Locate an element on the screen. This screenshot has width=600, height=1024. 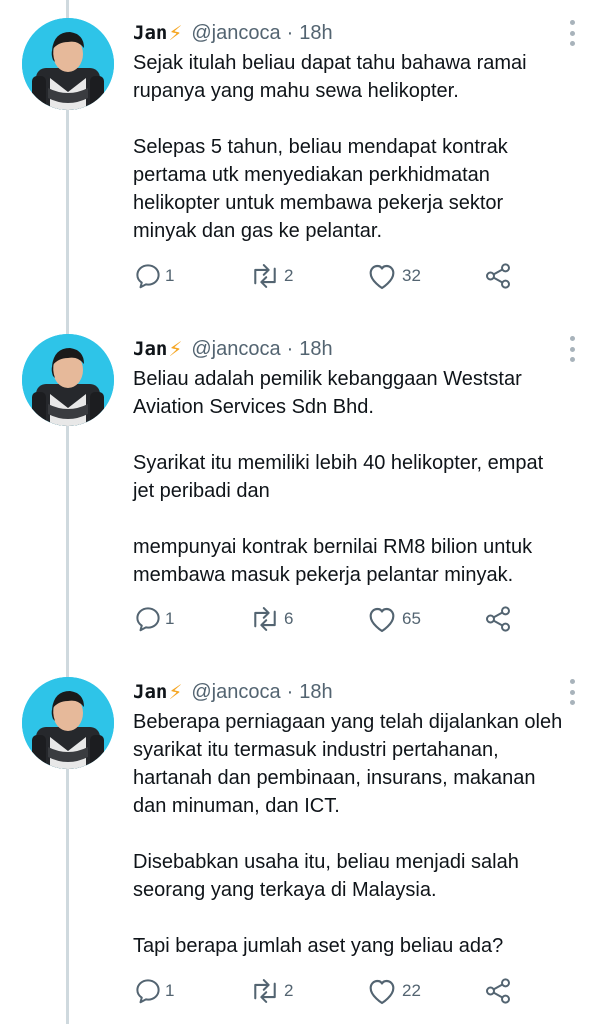
tweet-actions: 1 2 22 is located at coordinates (333, 991).